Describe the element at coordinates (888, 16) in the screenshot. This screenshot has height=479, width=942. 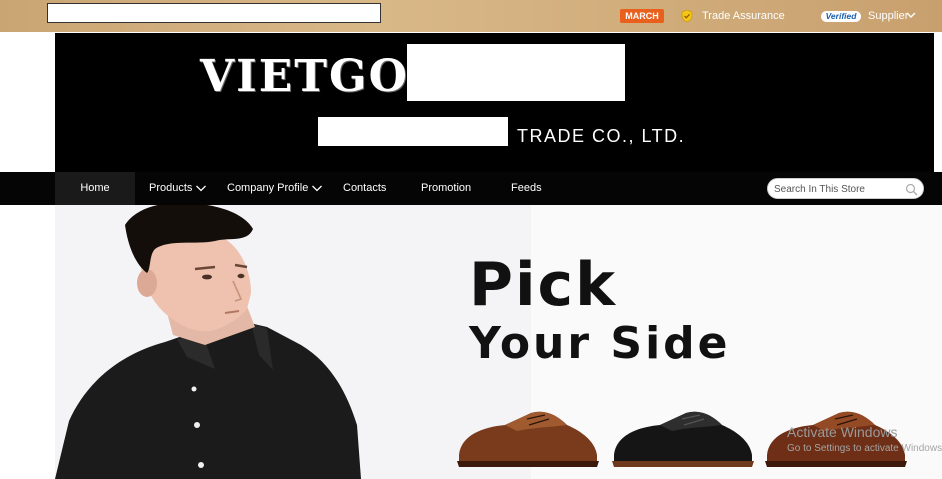
I see `supplier-menu: Supplier` at that location.